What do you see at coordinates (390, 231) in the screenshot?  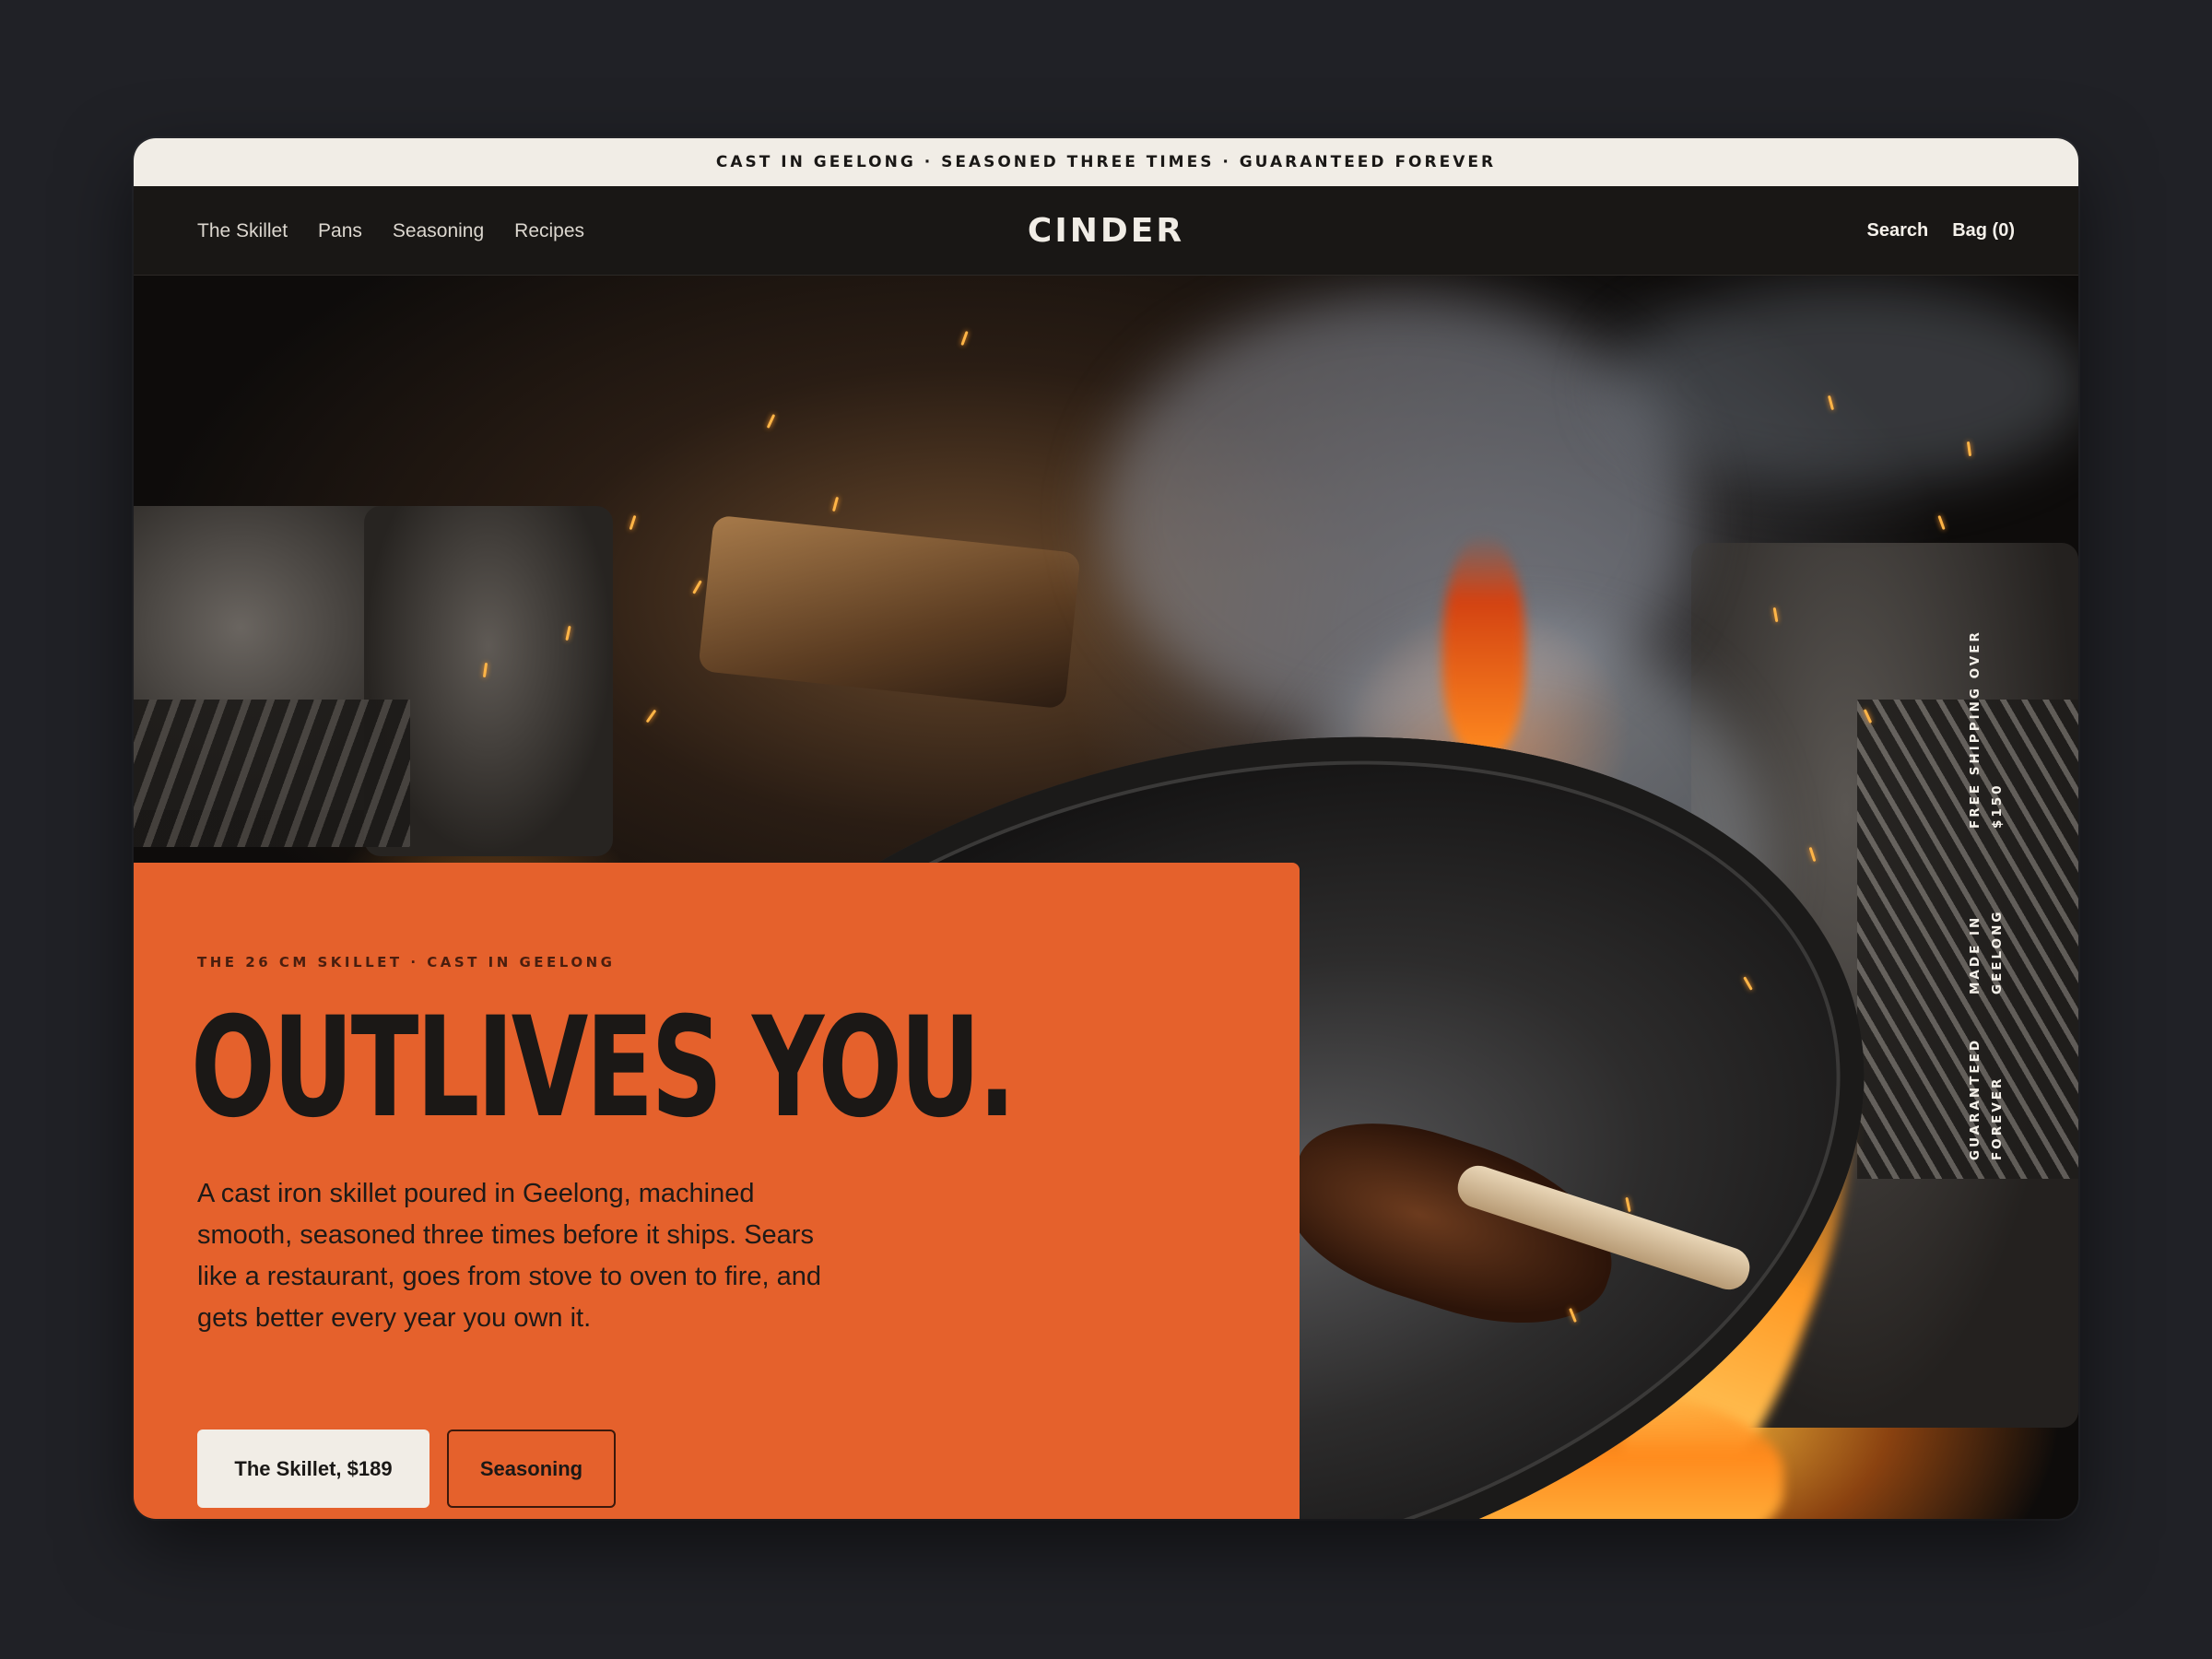 I see `nav-links: The Skillet Pans Seasoning Recipes` at bounding box center [390, 231].